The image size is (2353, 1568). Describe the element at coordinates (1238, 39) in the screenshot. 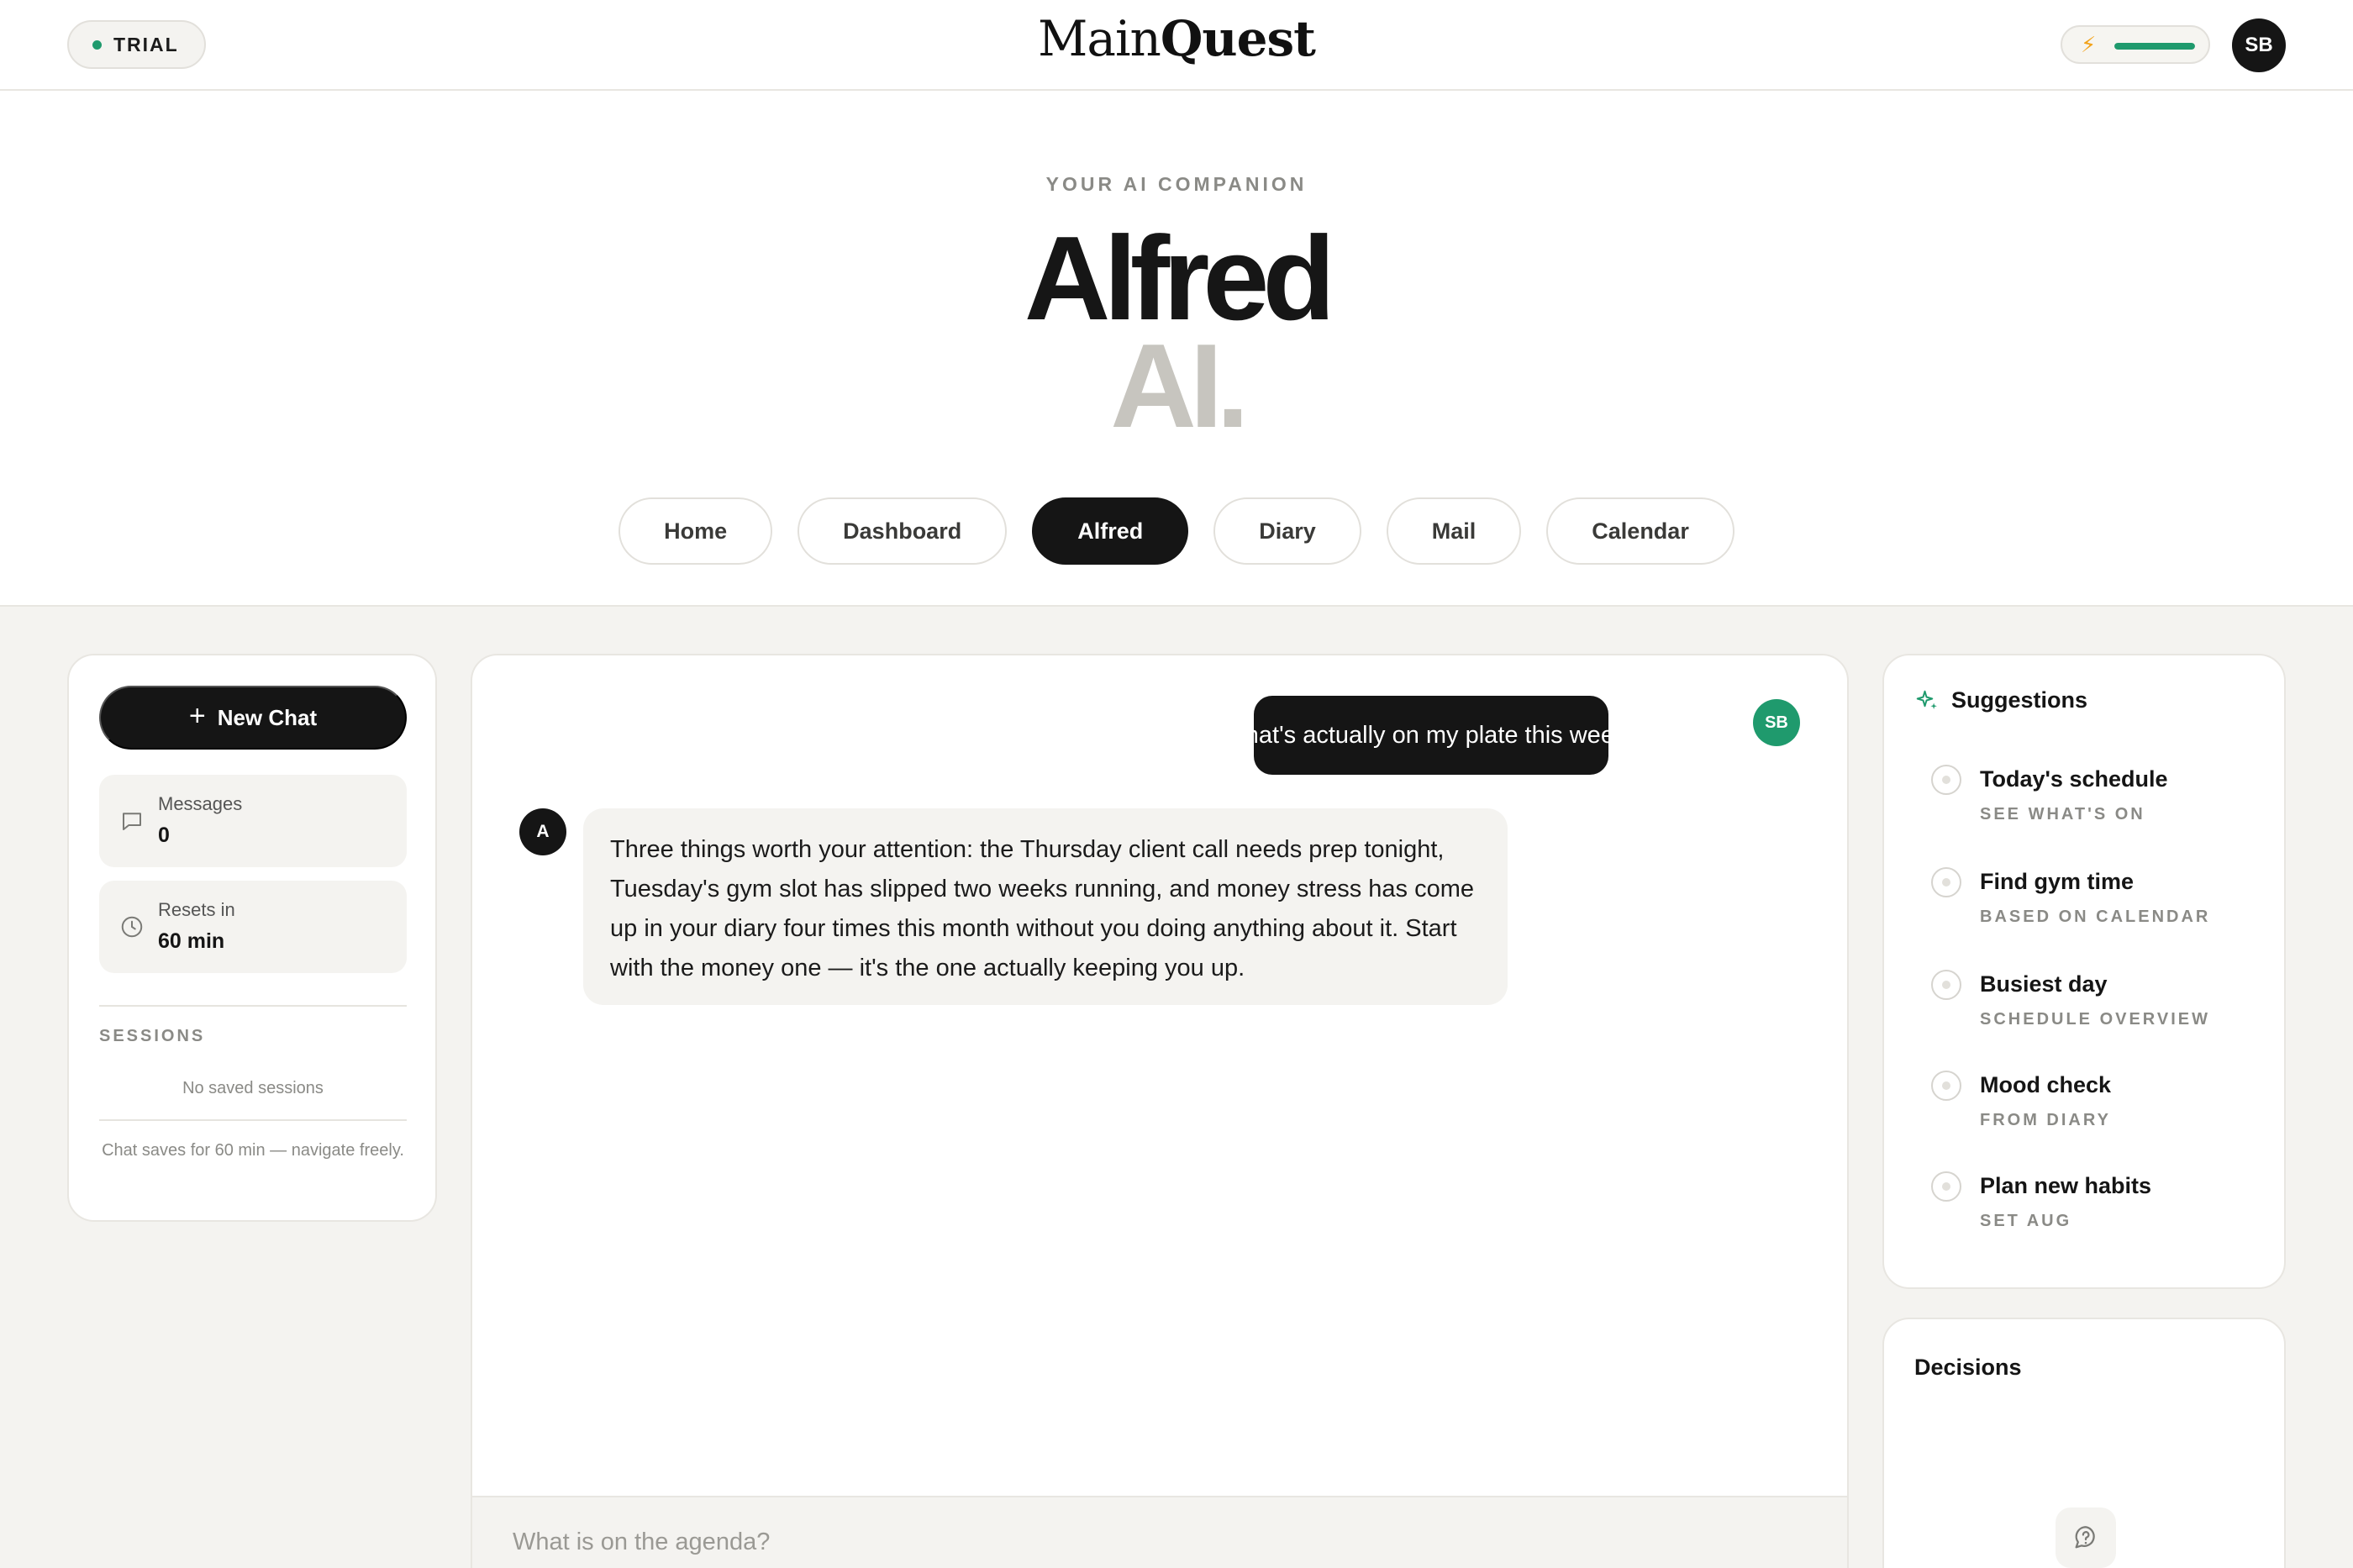

I see `logo-bold: Quest` at that location.